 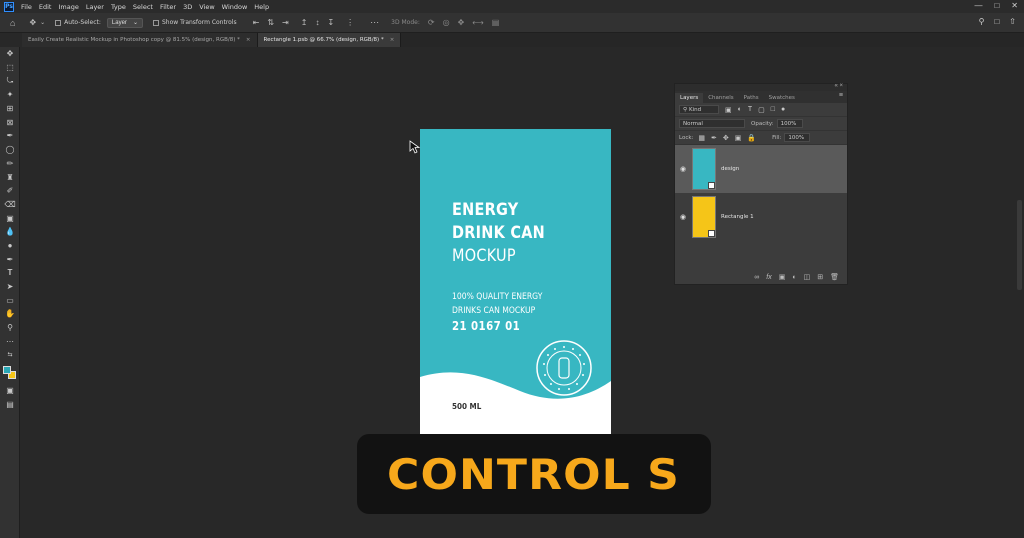 I want to click on adjustment-layer-icon: ◐, so click(x=794, y=277).